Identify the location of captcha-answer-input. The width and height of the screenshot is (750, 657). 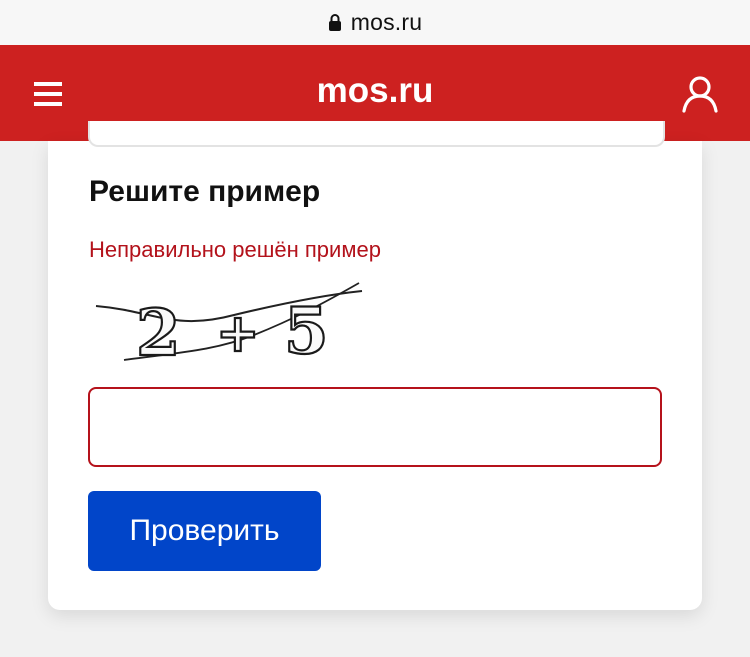
(375, 427).